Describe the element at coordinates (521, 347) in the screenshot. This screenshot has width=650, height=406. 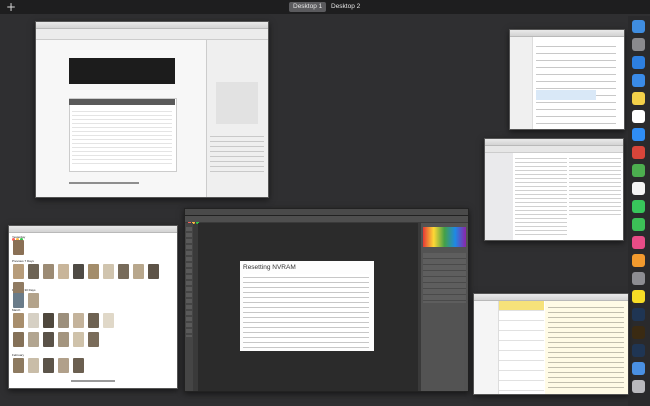
I see `notes-list` at that location.